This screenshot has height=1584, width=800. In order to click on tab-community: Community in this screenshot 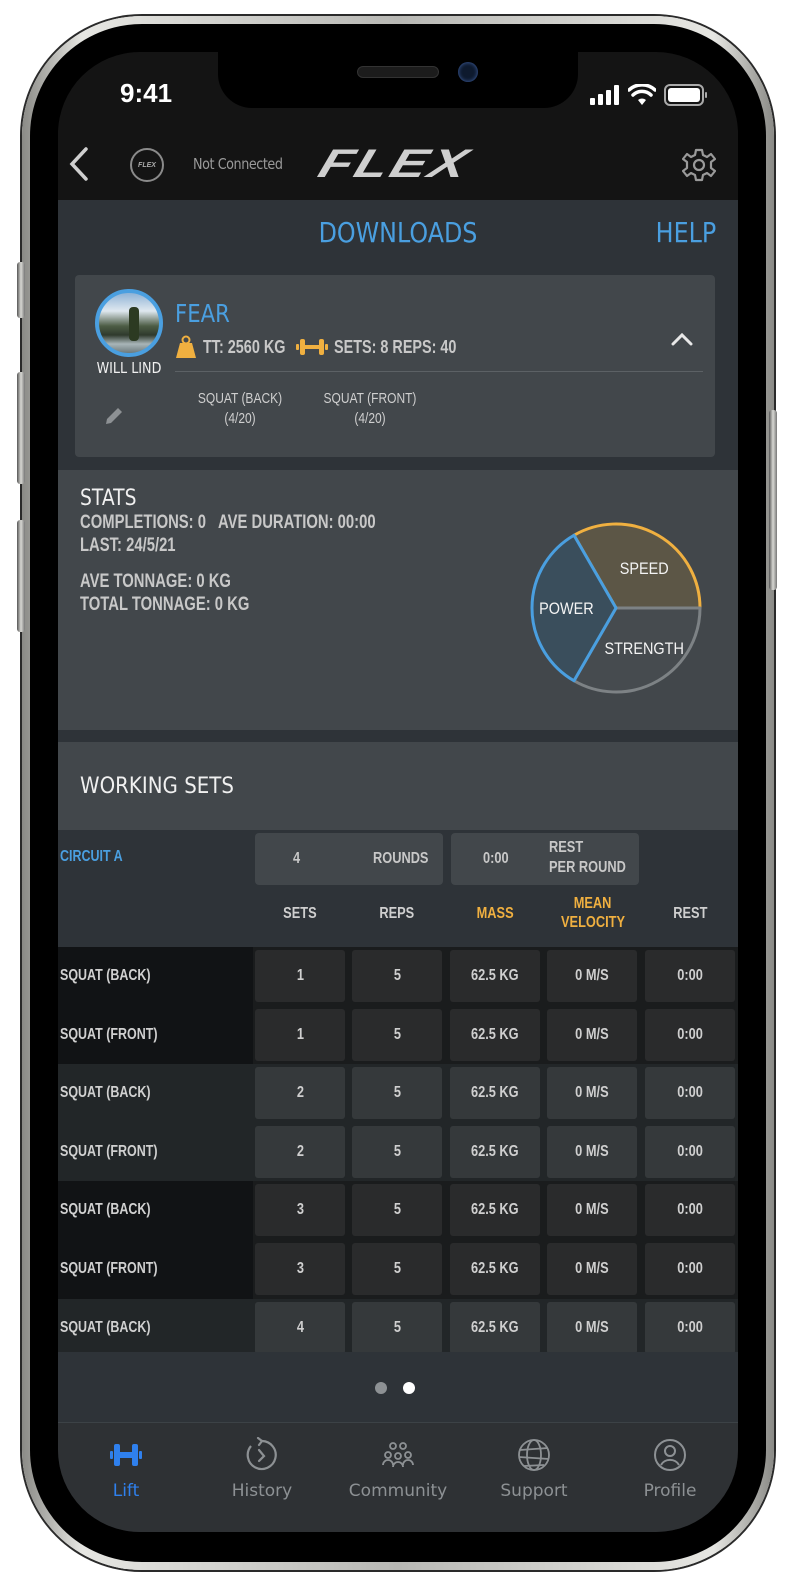, I will do `click(398, 1473)`.